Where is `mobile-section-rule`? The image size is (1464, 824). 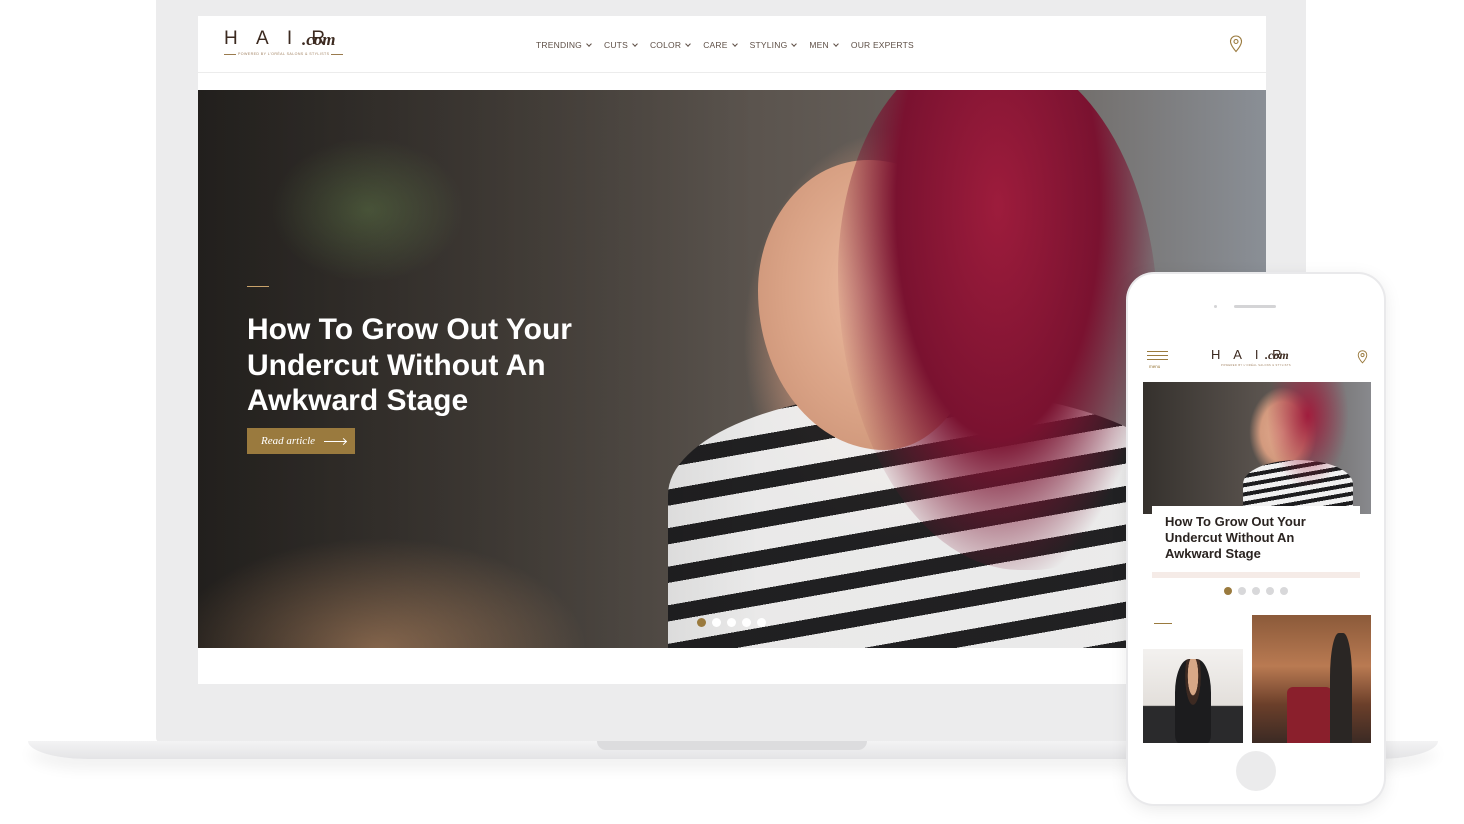
mobile-section-rule is located at coordinates (1163, 623).